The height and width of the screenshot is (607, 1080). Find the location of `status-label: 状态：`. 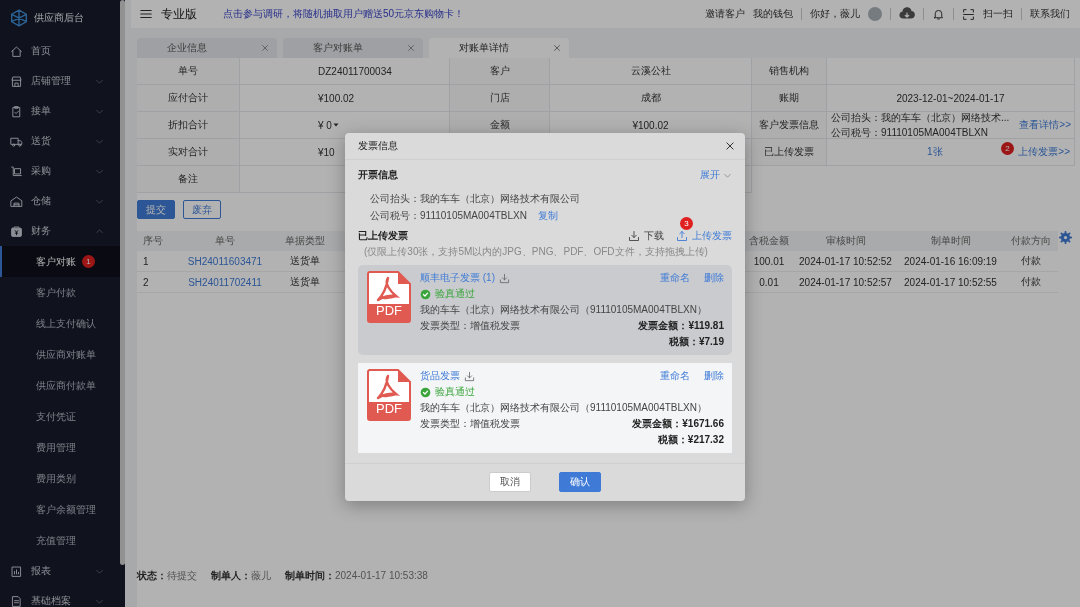

status-label: 状态： is located at coordinates (152, 575).